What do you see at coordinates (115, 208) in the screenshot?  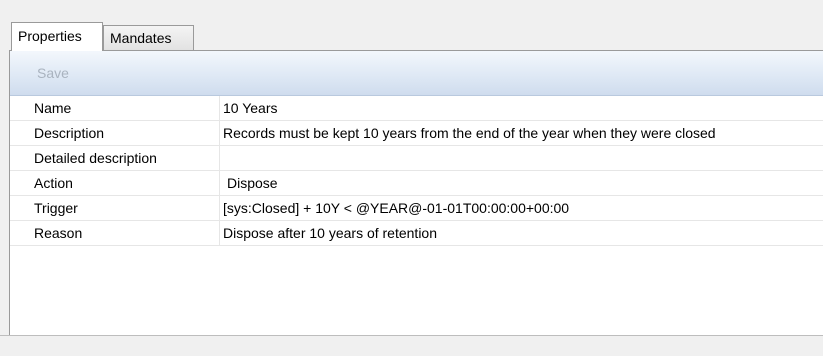 I see `property-label: Trigger` at bounding box center [115, 208].